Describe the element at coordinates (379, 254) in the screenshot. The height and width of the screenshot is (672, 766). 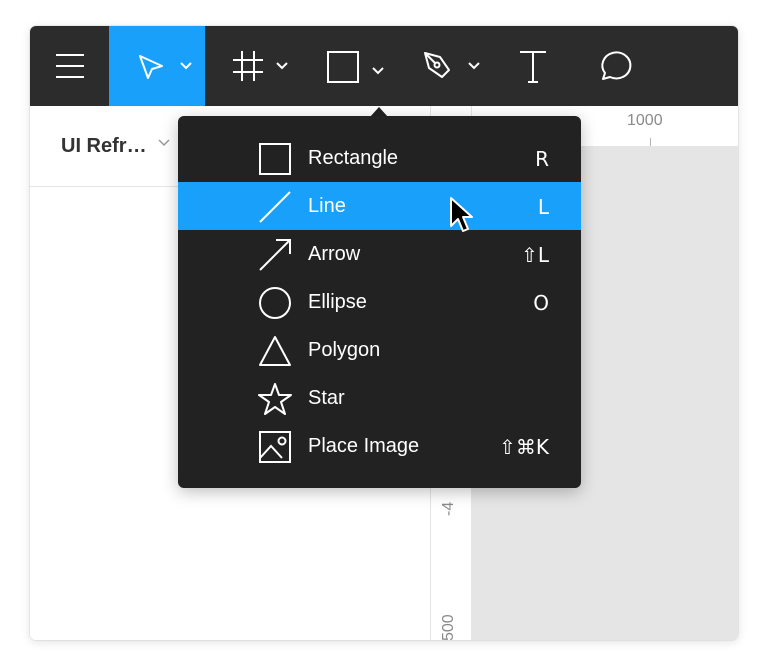
I see `menu-item-arrow: Arrow ⇧L` at that location.